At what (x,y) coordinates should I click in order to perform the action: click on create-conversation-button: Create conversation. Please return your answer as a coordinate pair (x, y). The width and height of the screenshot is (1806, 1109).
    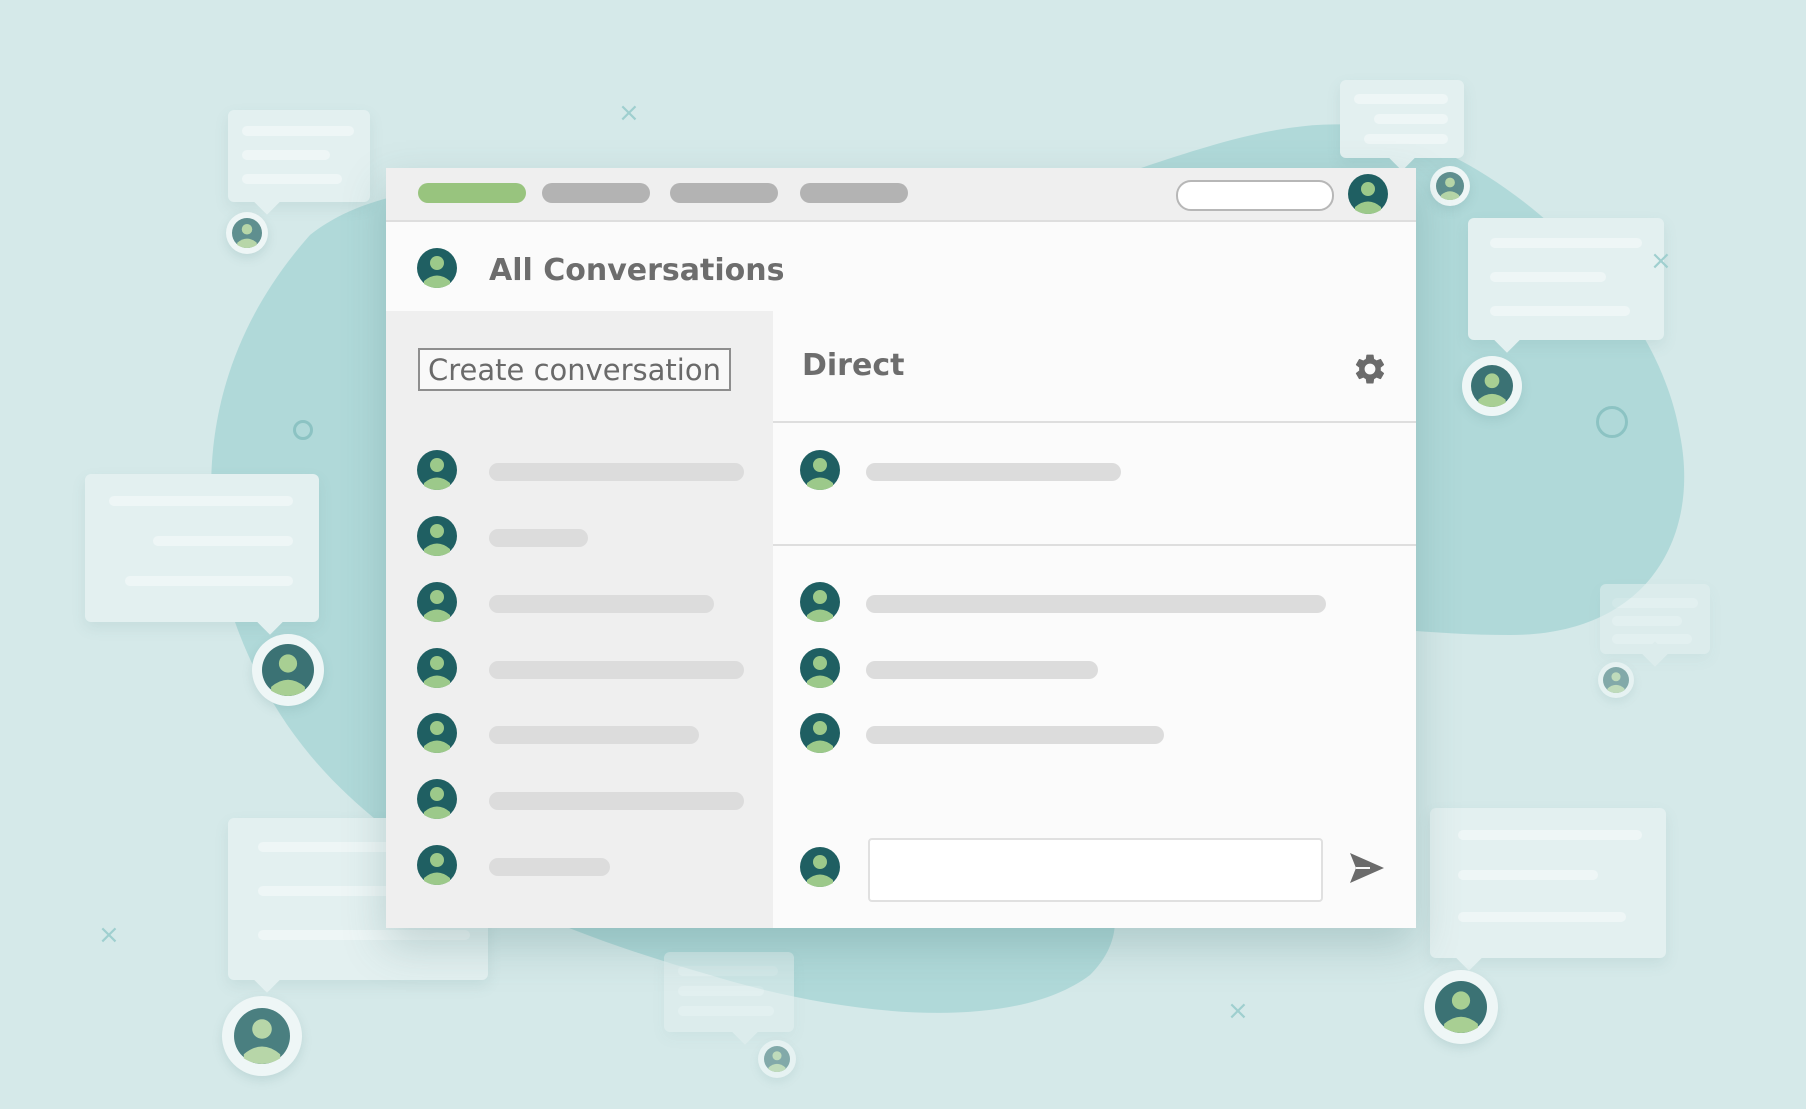
    Looking at the image, I should click on (574, 369).